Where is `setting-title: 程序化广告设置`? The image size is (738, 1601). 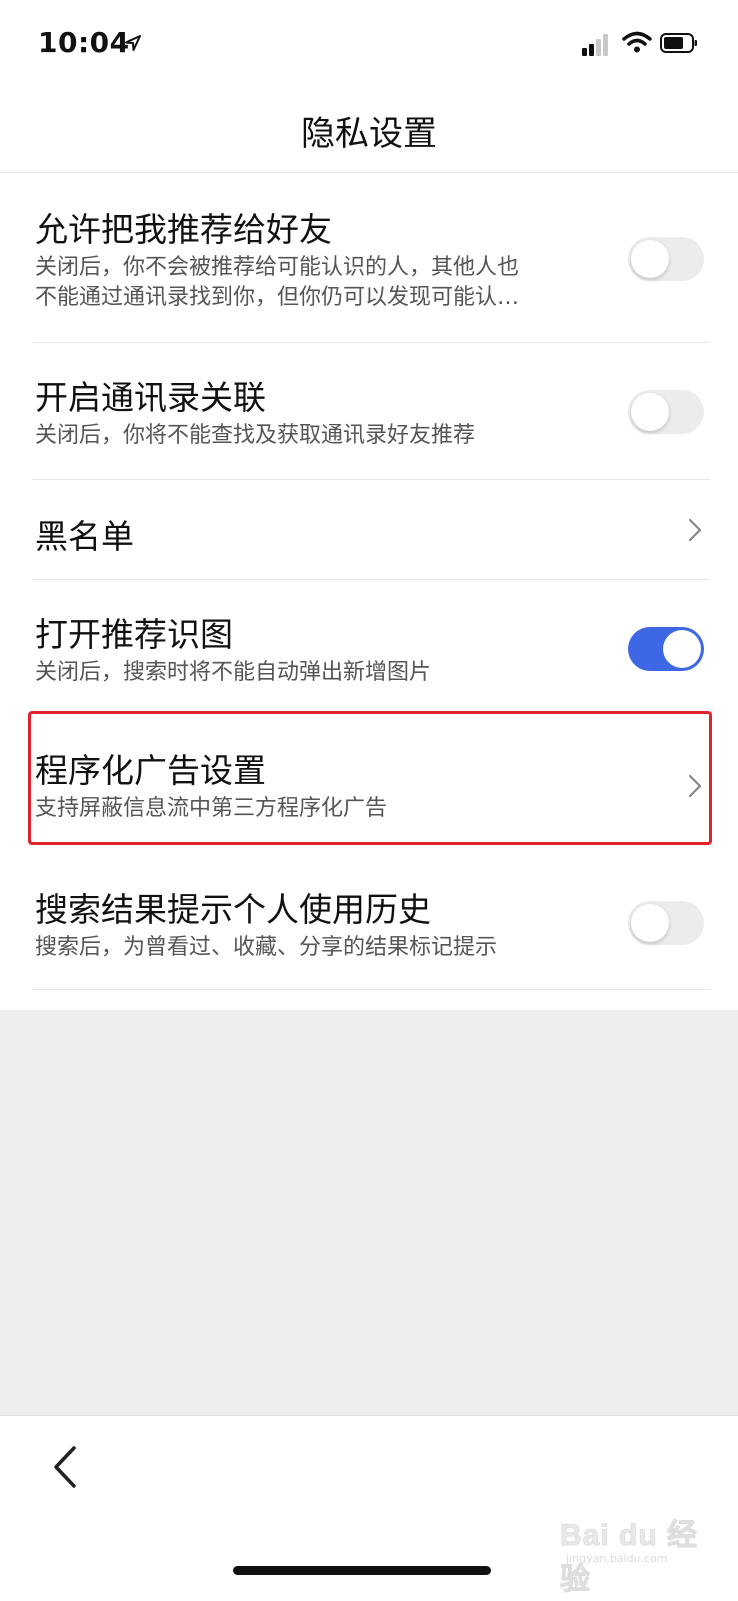 setting-title: 程序化广告设置 is located at coordinates (150, 770).